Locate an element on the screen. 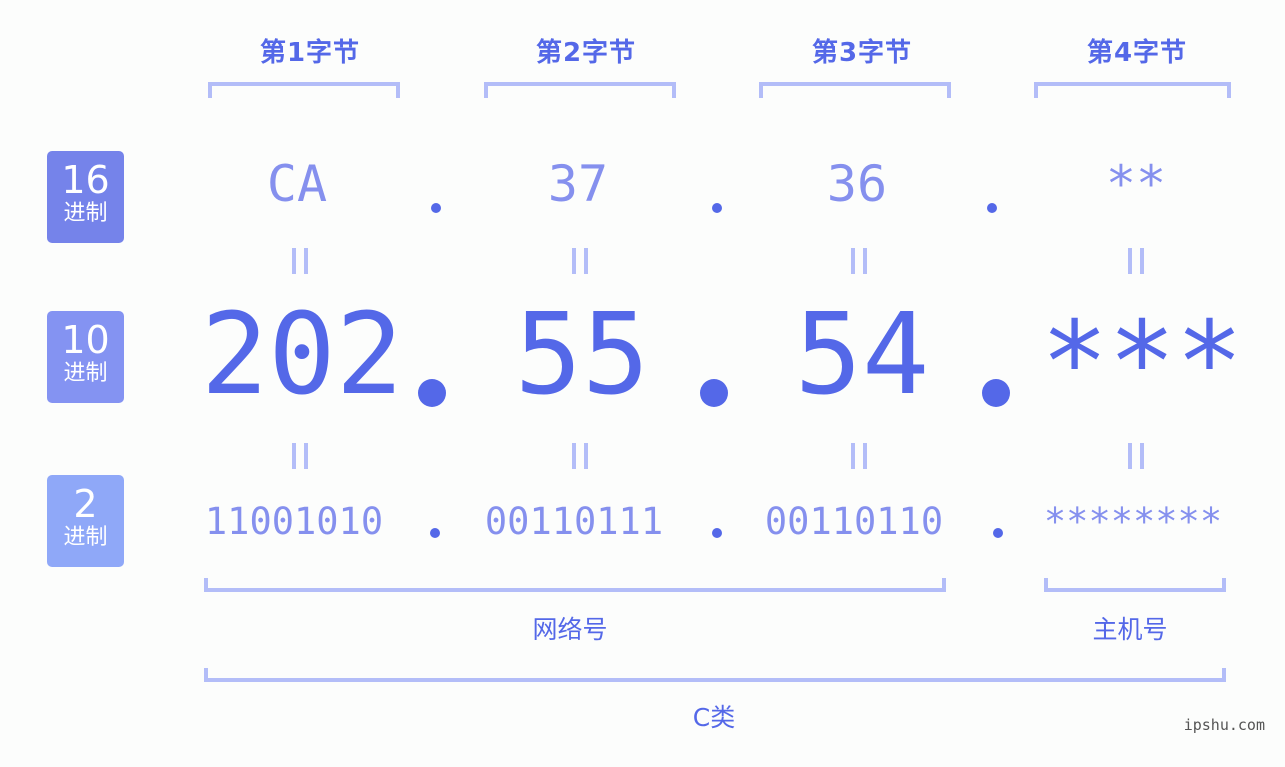  badge-decimal: 10 进制 is located at coordinates (85, 357).